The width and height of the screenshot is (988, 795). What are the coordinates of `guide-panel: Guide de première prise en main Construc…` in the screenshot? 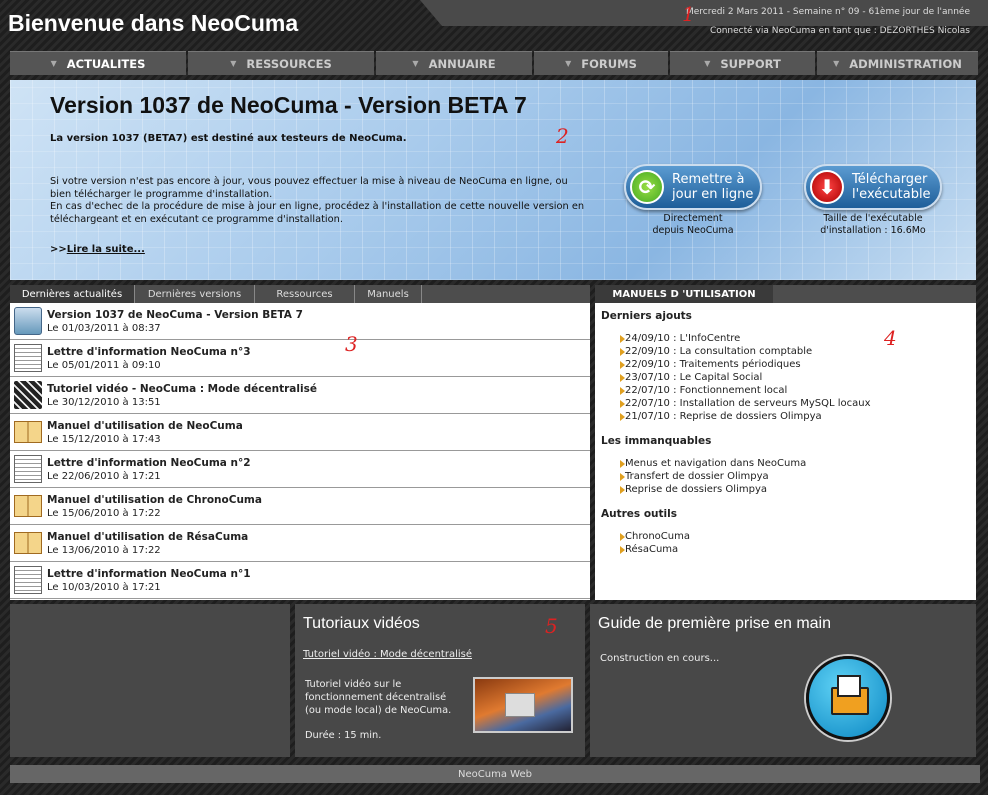 It's located at (783, 680).